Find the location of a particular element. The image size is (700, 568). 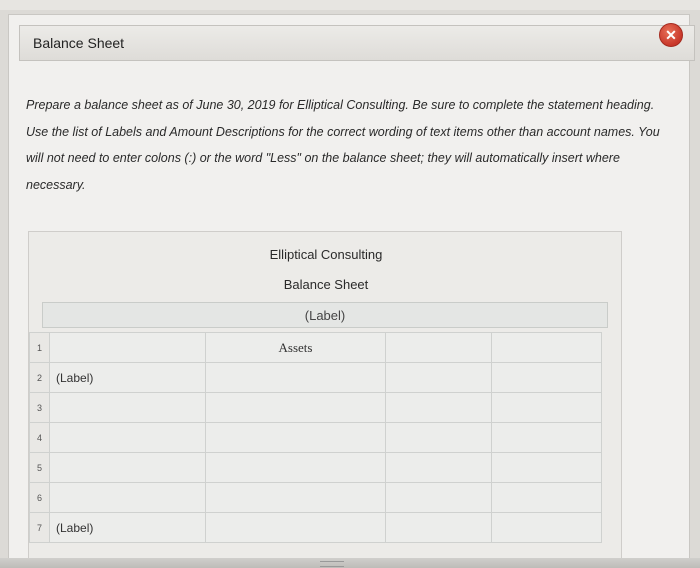

section-header-cell: Assets is located at coordinates (295, 347).